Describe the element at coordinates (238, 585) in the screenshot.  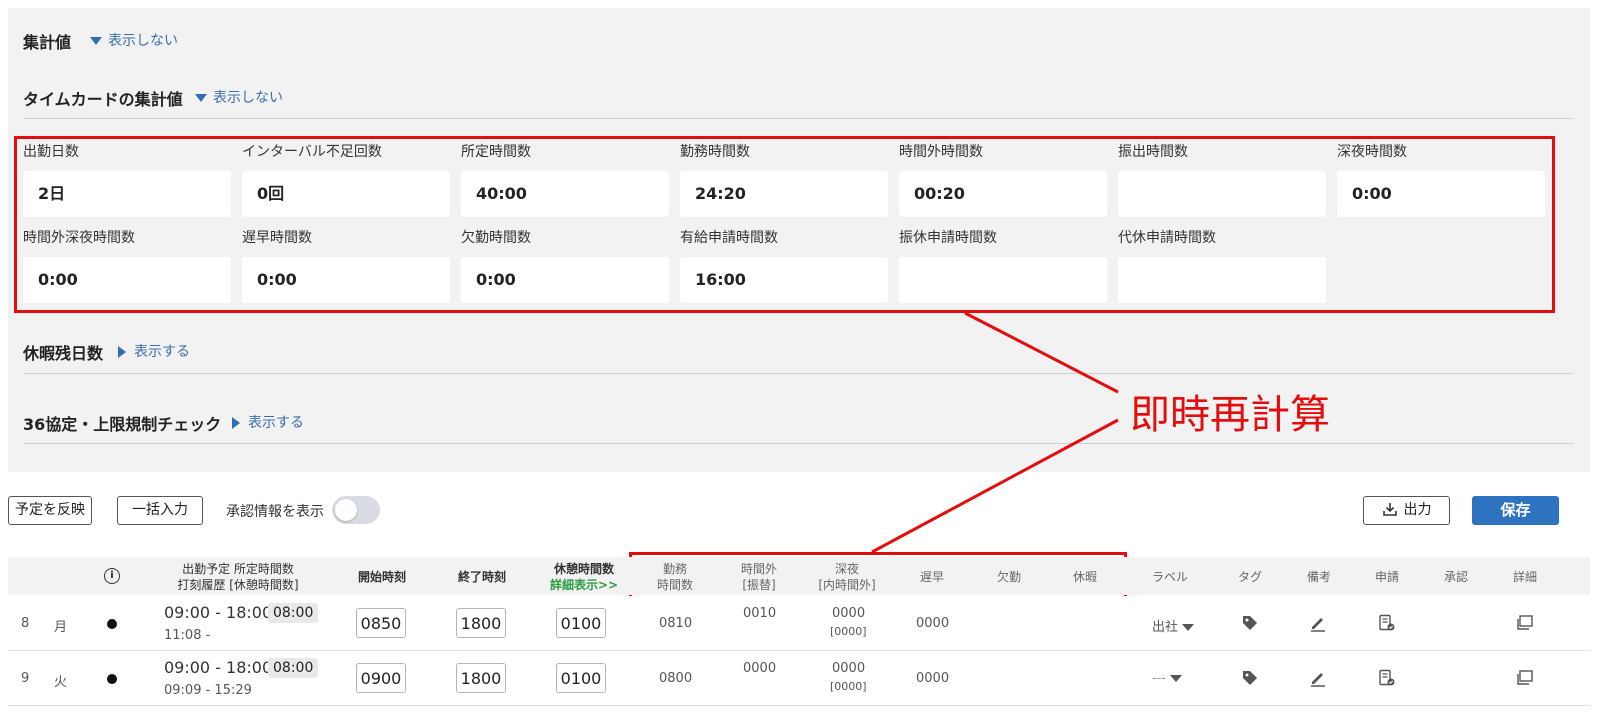
I see `header-schedule-bottom: 打刻履歴 [休憩時間数]` at that location.